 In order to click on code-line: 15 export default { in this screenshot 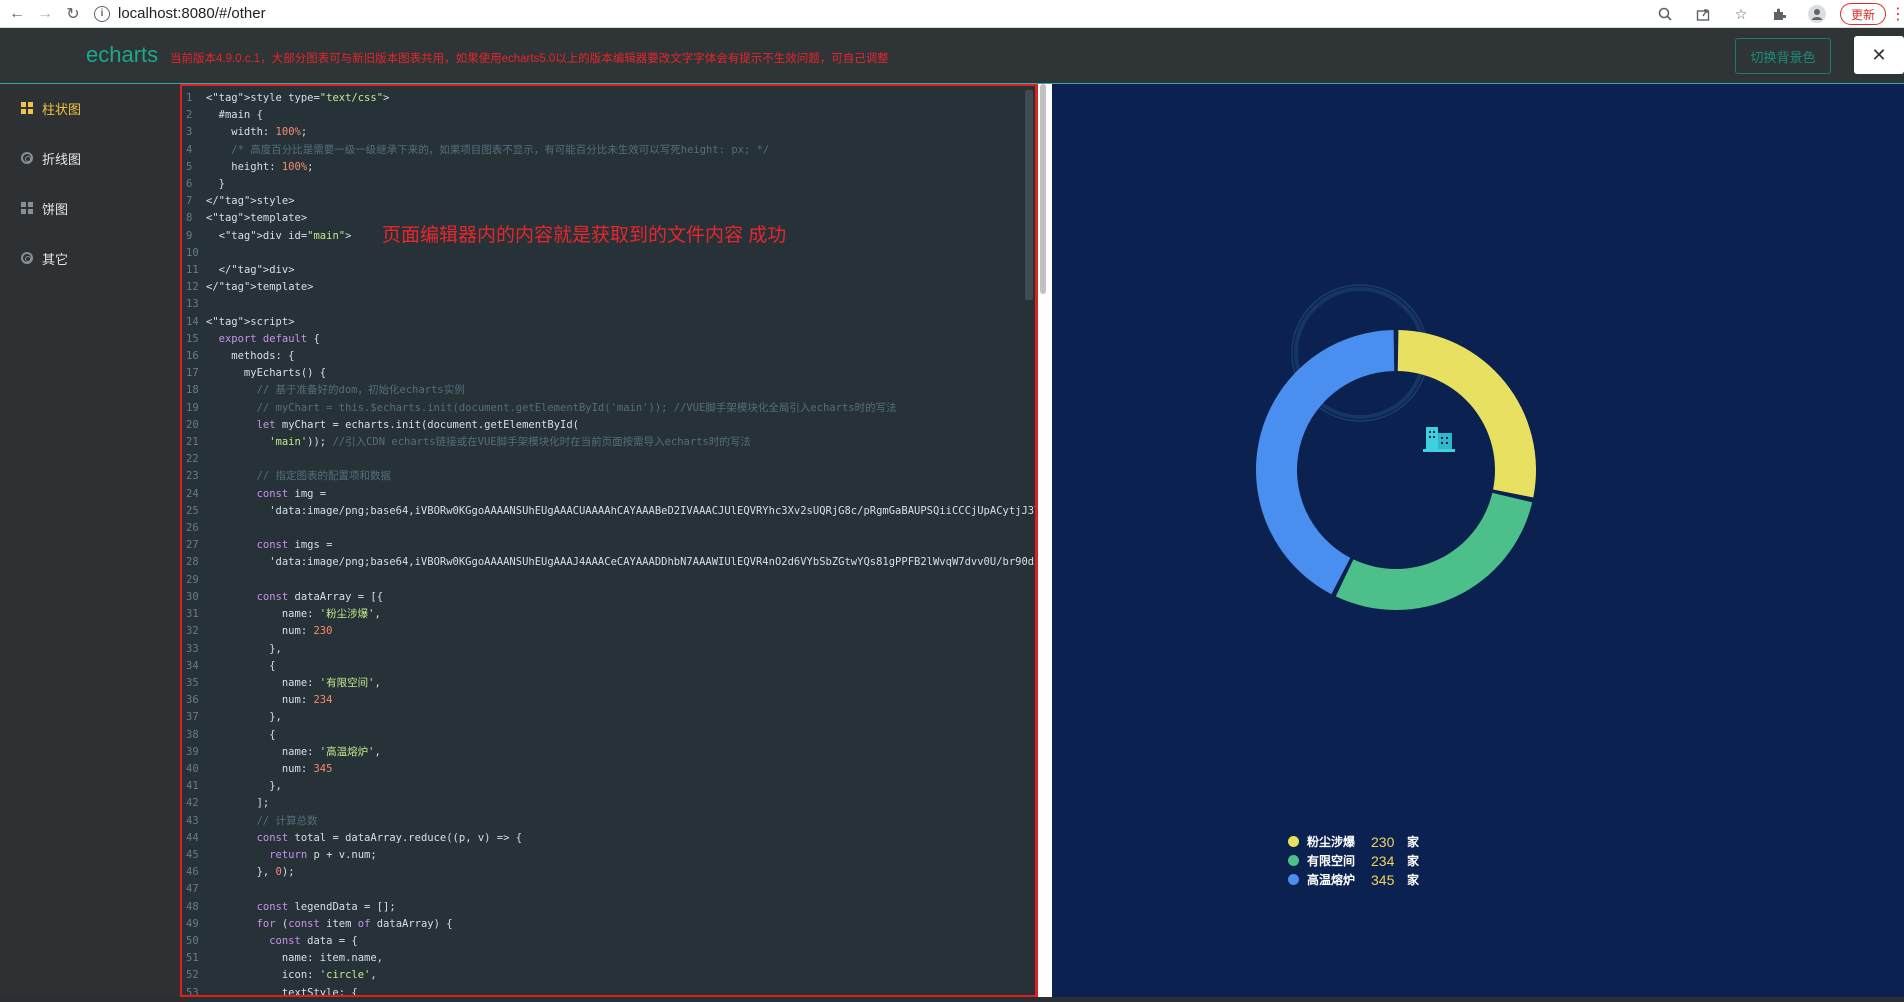, I will do `click(610, 339)`.